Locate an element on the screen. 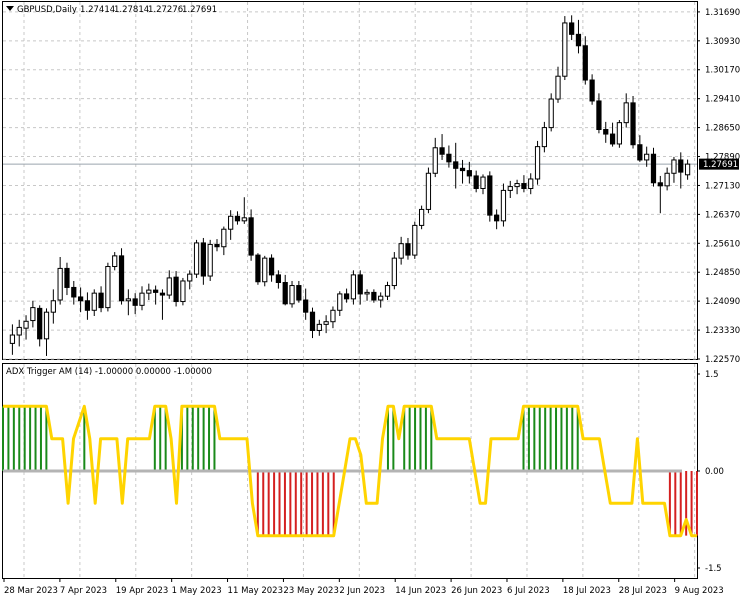 Image resolution: width=741 pixels, height=604 pixels. time-tick-label: 11 May 2023 is located at coordinates (255, 591).